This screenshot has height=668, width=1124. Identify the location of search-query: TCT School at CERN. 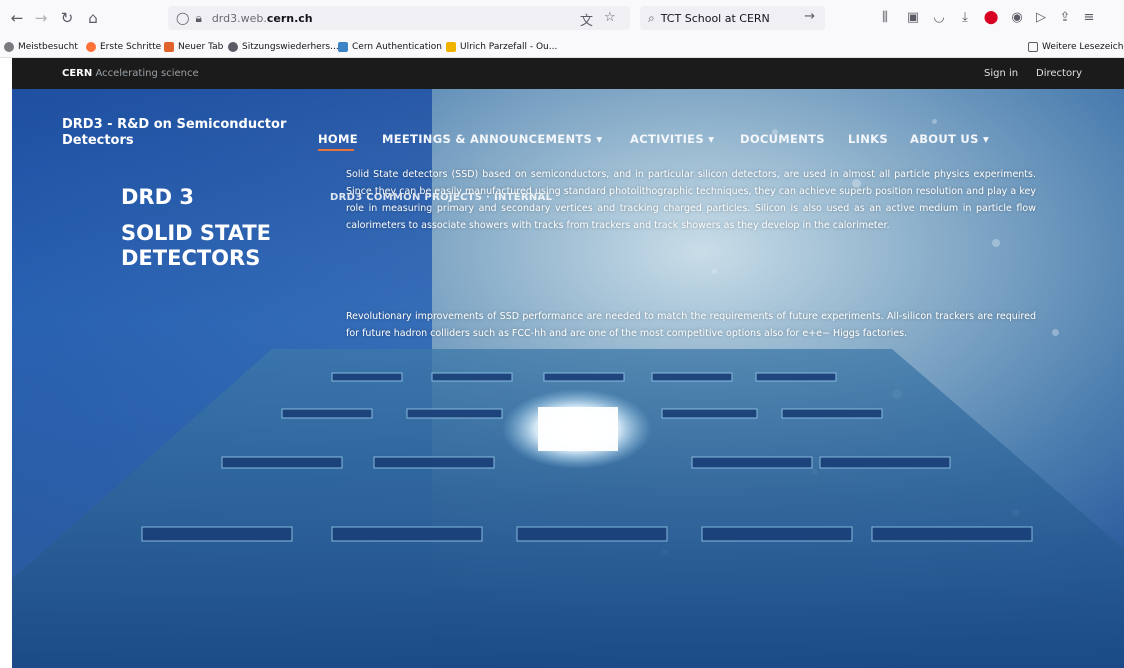
(715, 18).